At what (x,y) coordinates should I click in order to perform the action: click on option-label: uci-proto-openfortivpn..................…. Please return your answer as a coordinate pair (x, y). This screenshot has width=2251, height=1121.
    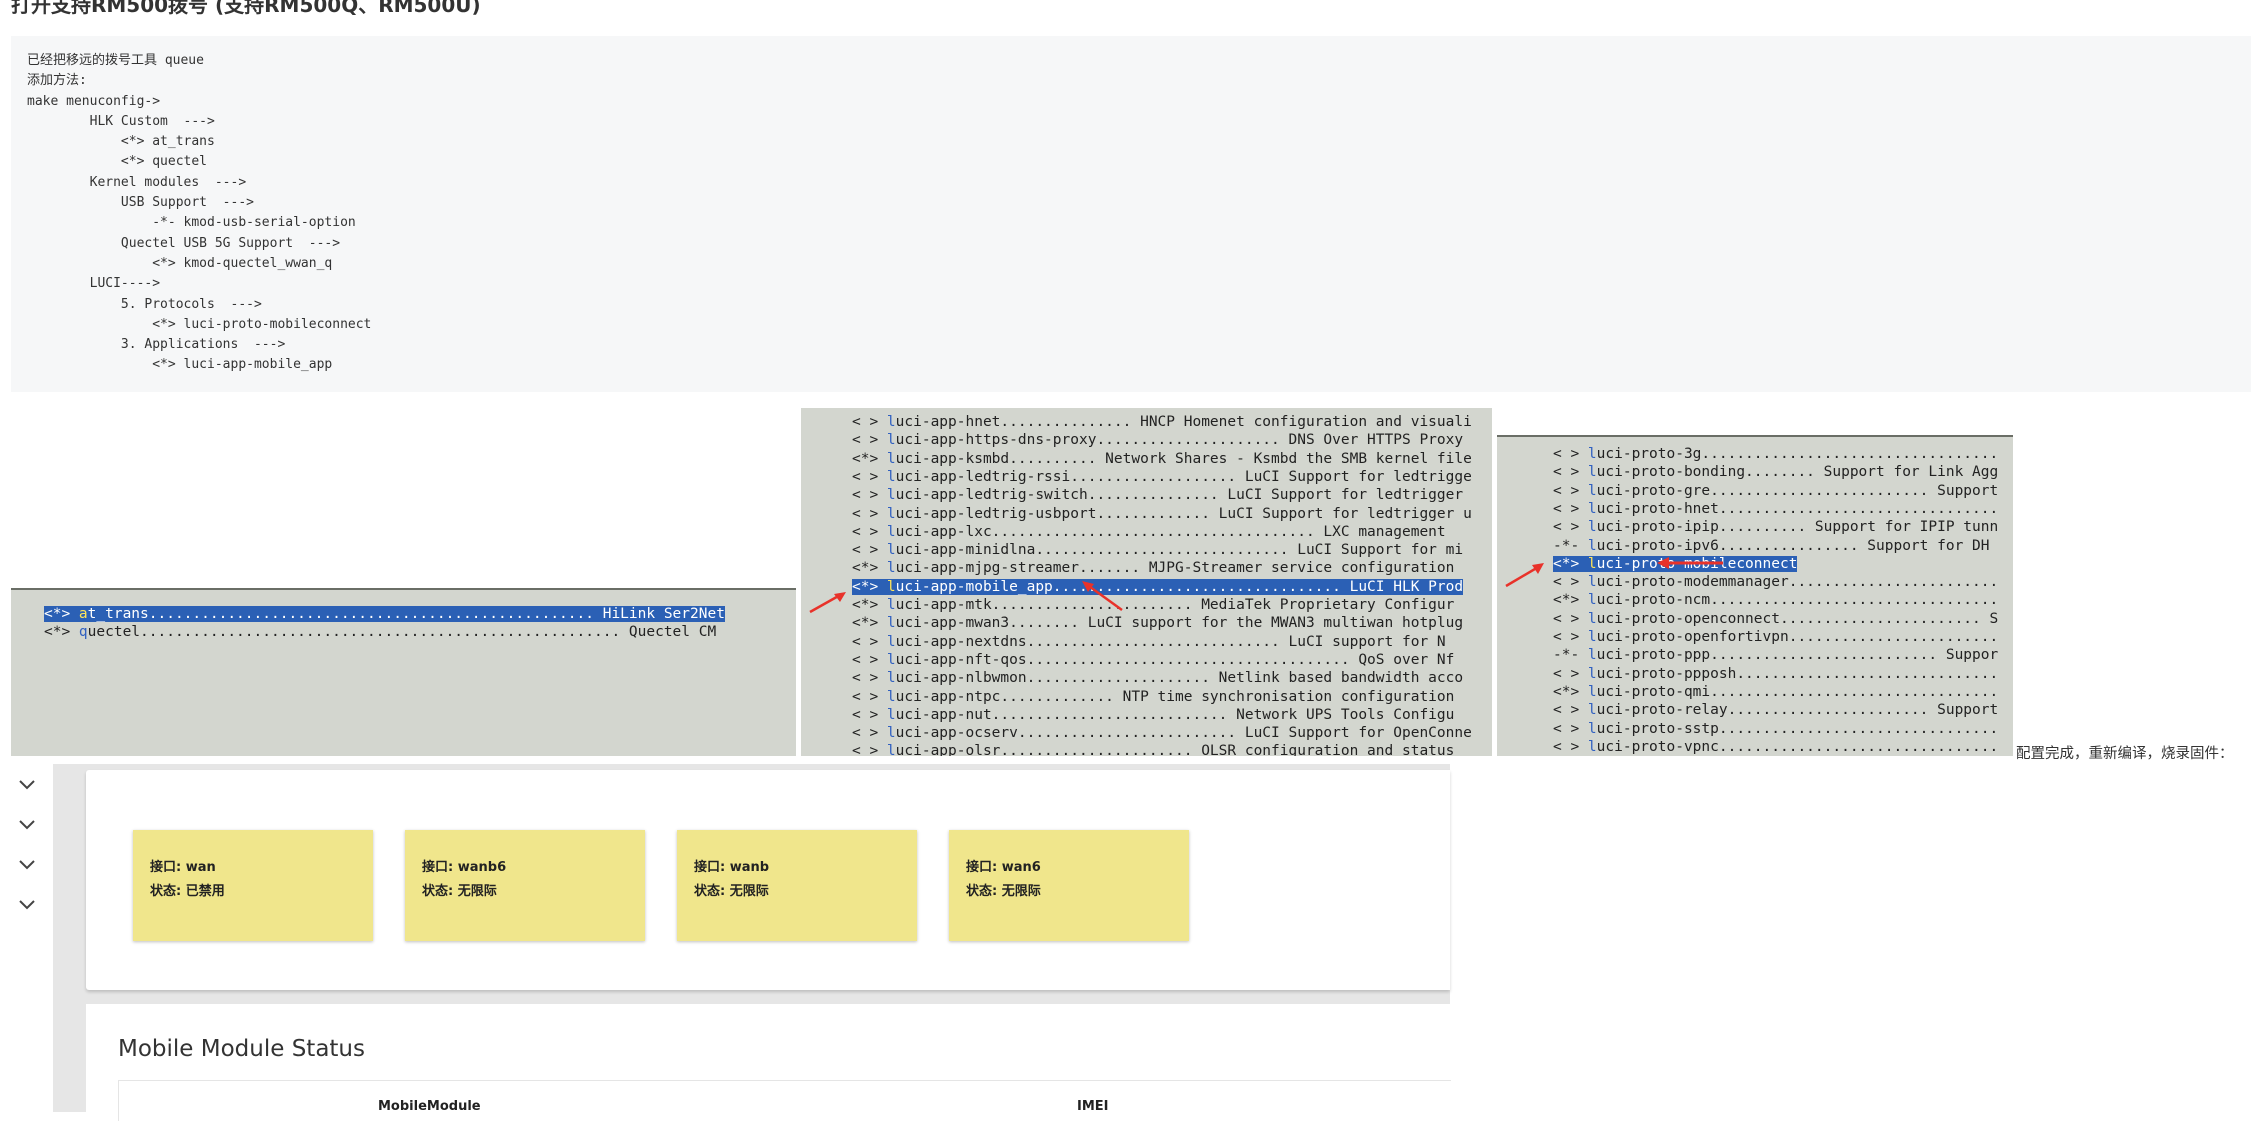
    Looking at the image, I should click on (1797, 637).